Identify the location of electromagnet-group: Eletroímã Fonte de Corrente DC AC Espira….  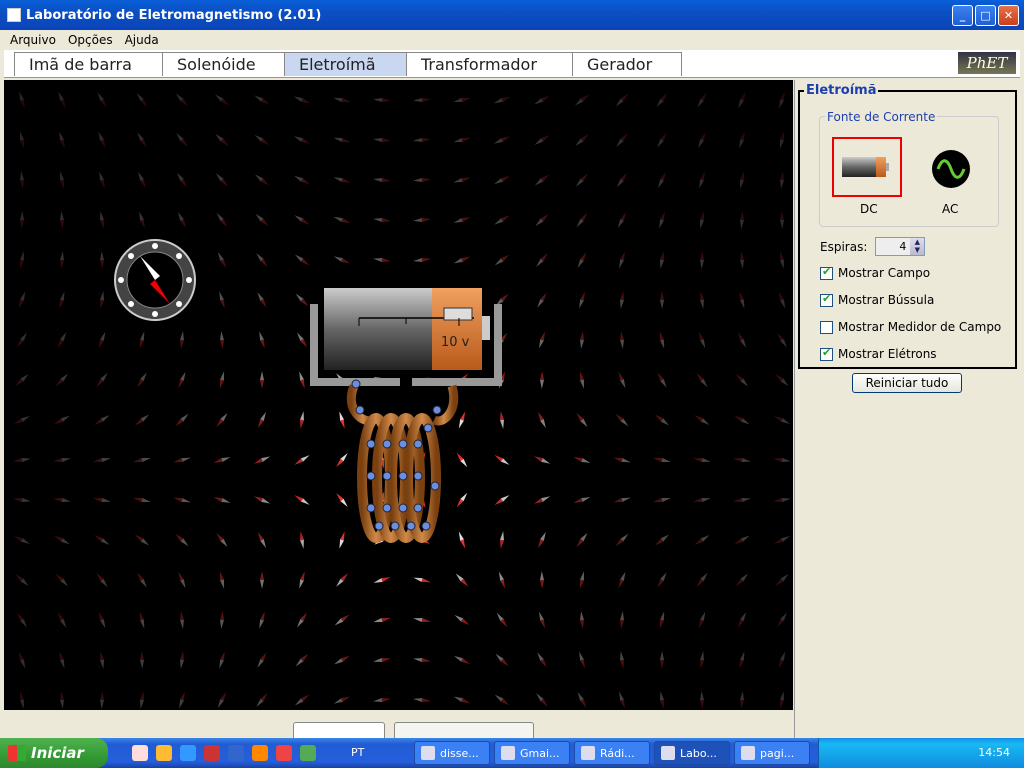
(907, 226).